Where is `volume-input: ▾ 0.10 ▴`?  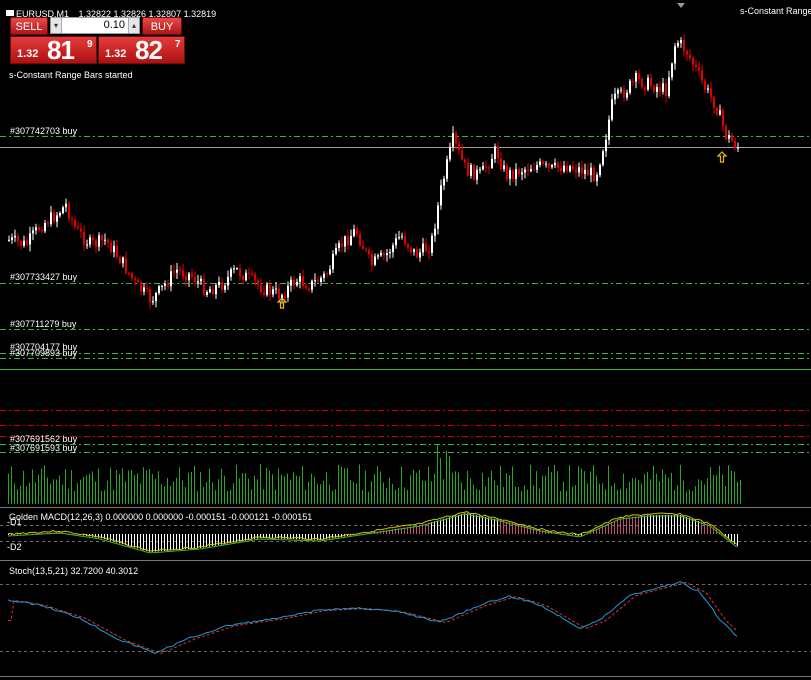 volume-input: ▾ 0.10 ▴ is located at coordinates (95, 25).